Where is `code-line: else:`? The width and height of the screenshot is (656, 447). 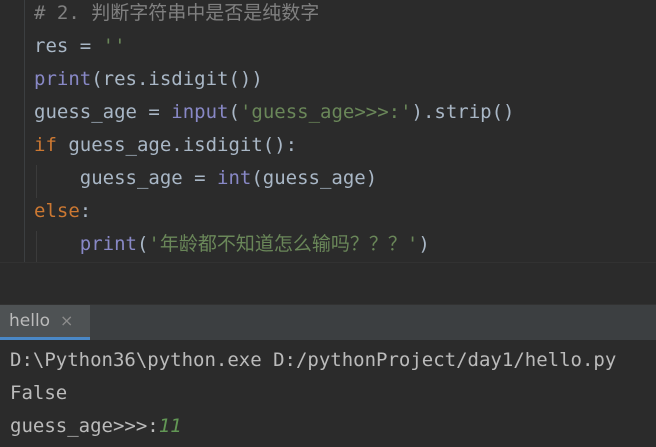 code-line: else: is located at coordinates (62, 211).